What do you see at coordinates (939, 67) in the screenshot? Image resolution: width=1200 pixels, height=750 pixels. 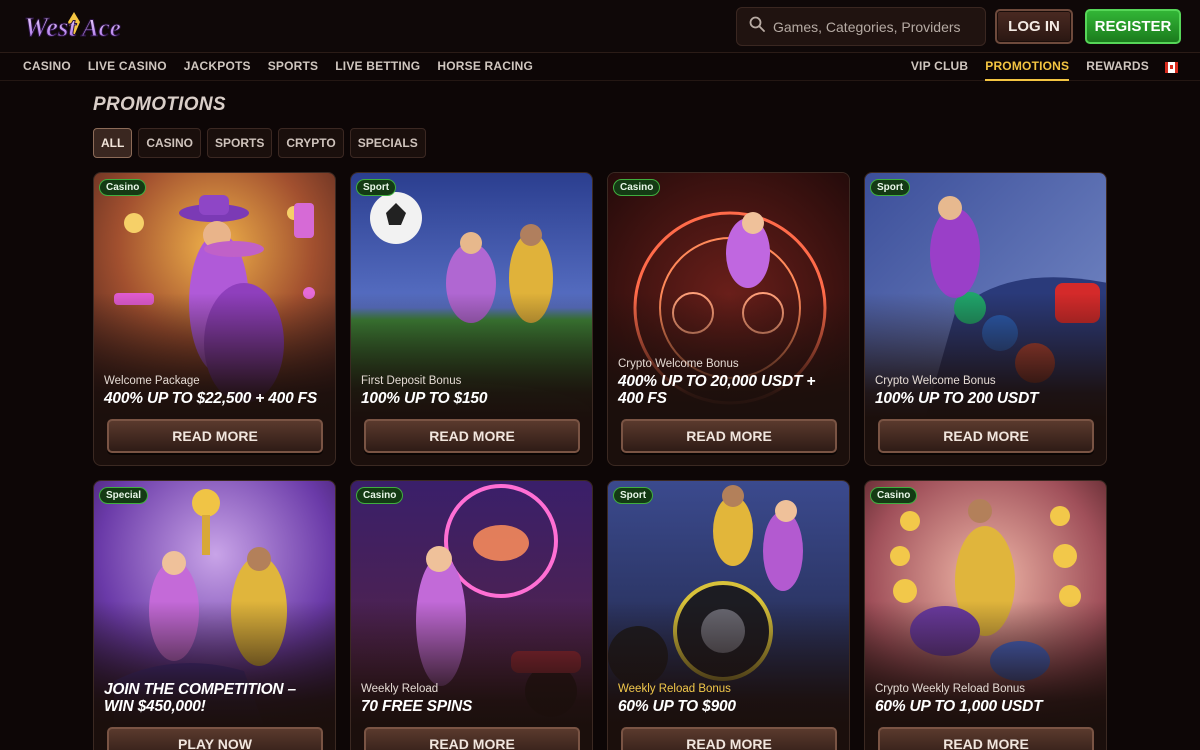 I see `nav-vip-club: VIP CLUB` at bounding box center [939, 67].